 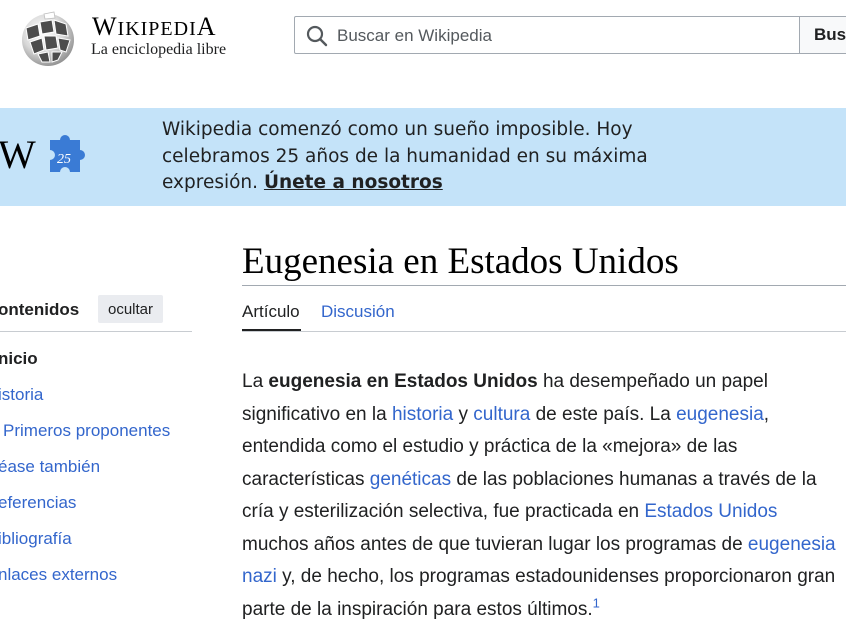 I want to click on link-geneticas: genéticas, so click(x=410, y=479).